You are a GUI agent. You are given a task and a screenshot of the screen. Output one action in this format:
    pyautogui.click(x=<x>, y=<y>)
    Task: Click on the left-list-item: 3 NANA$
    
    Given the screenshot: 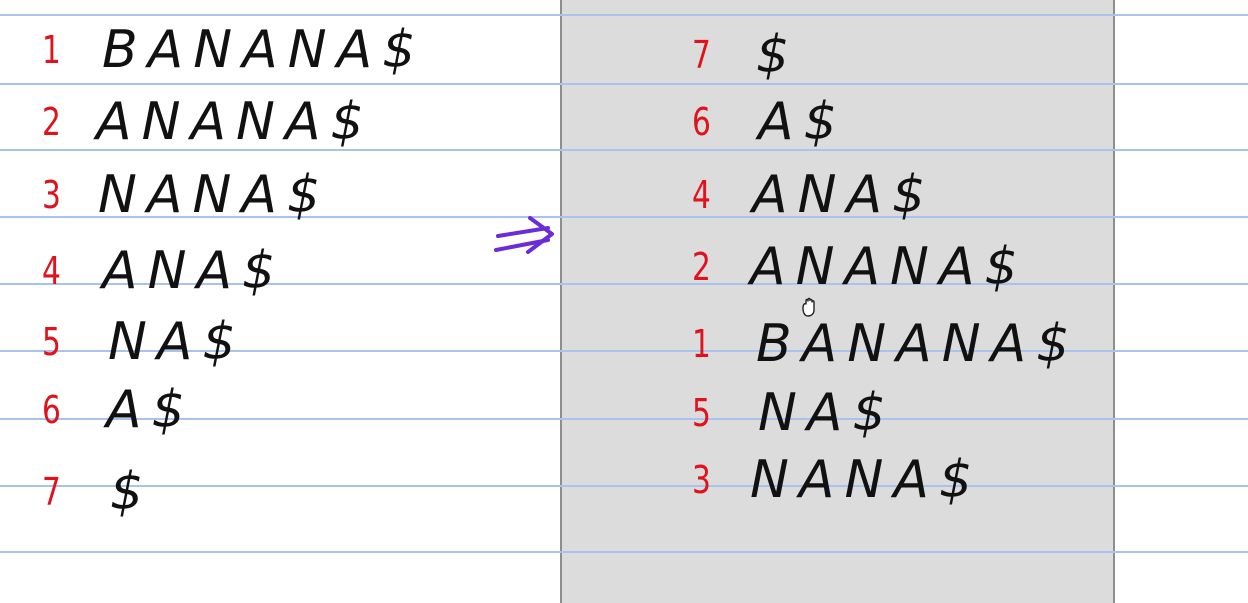 What is the action you would take?
    pyautogui.click(x=186, y=195)
    